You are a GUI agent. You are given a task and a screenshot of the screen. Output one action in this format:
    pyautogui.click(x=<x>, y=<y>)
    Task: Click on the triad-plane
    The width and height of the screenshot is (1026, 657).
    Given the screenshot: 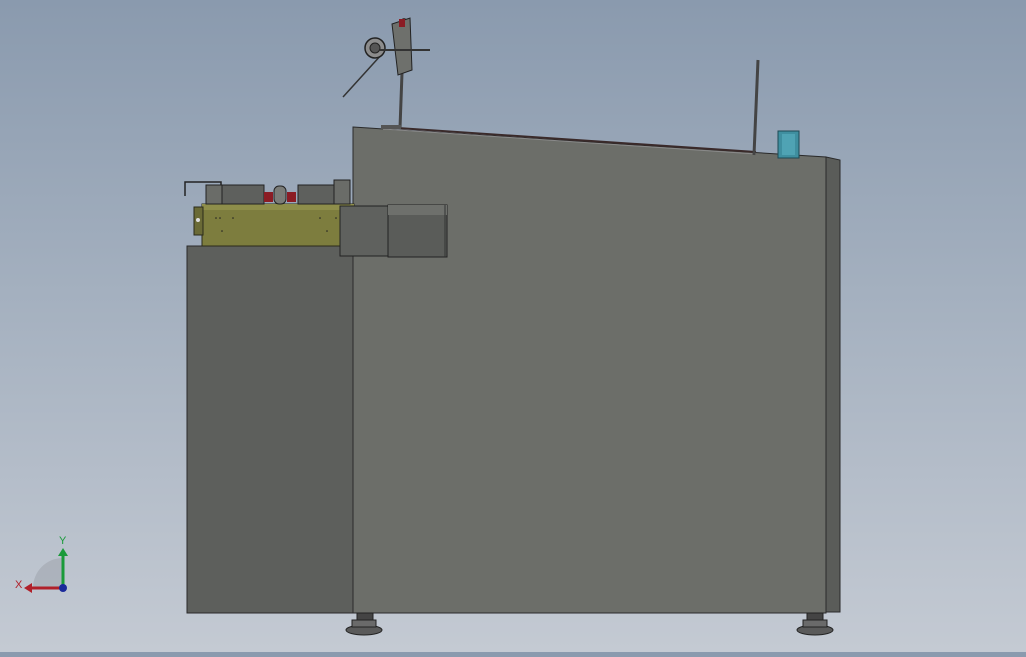 What is the action you would take?
    pyautogui.click(x=48, y=573)
    